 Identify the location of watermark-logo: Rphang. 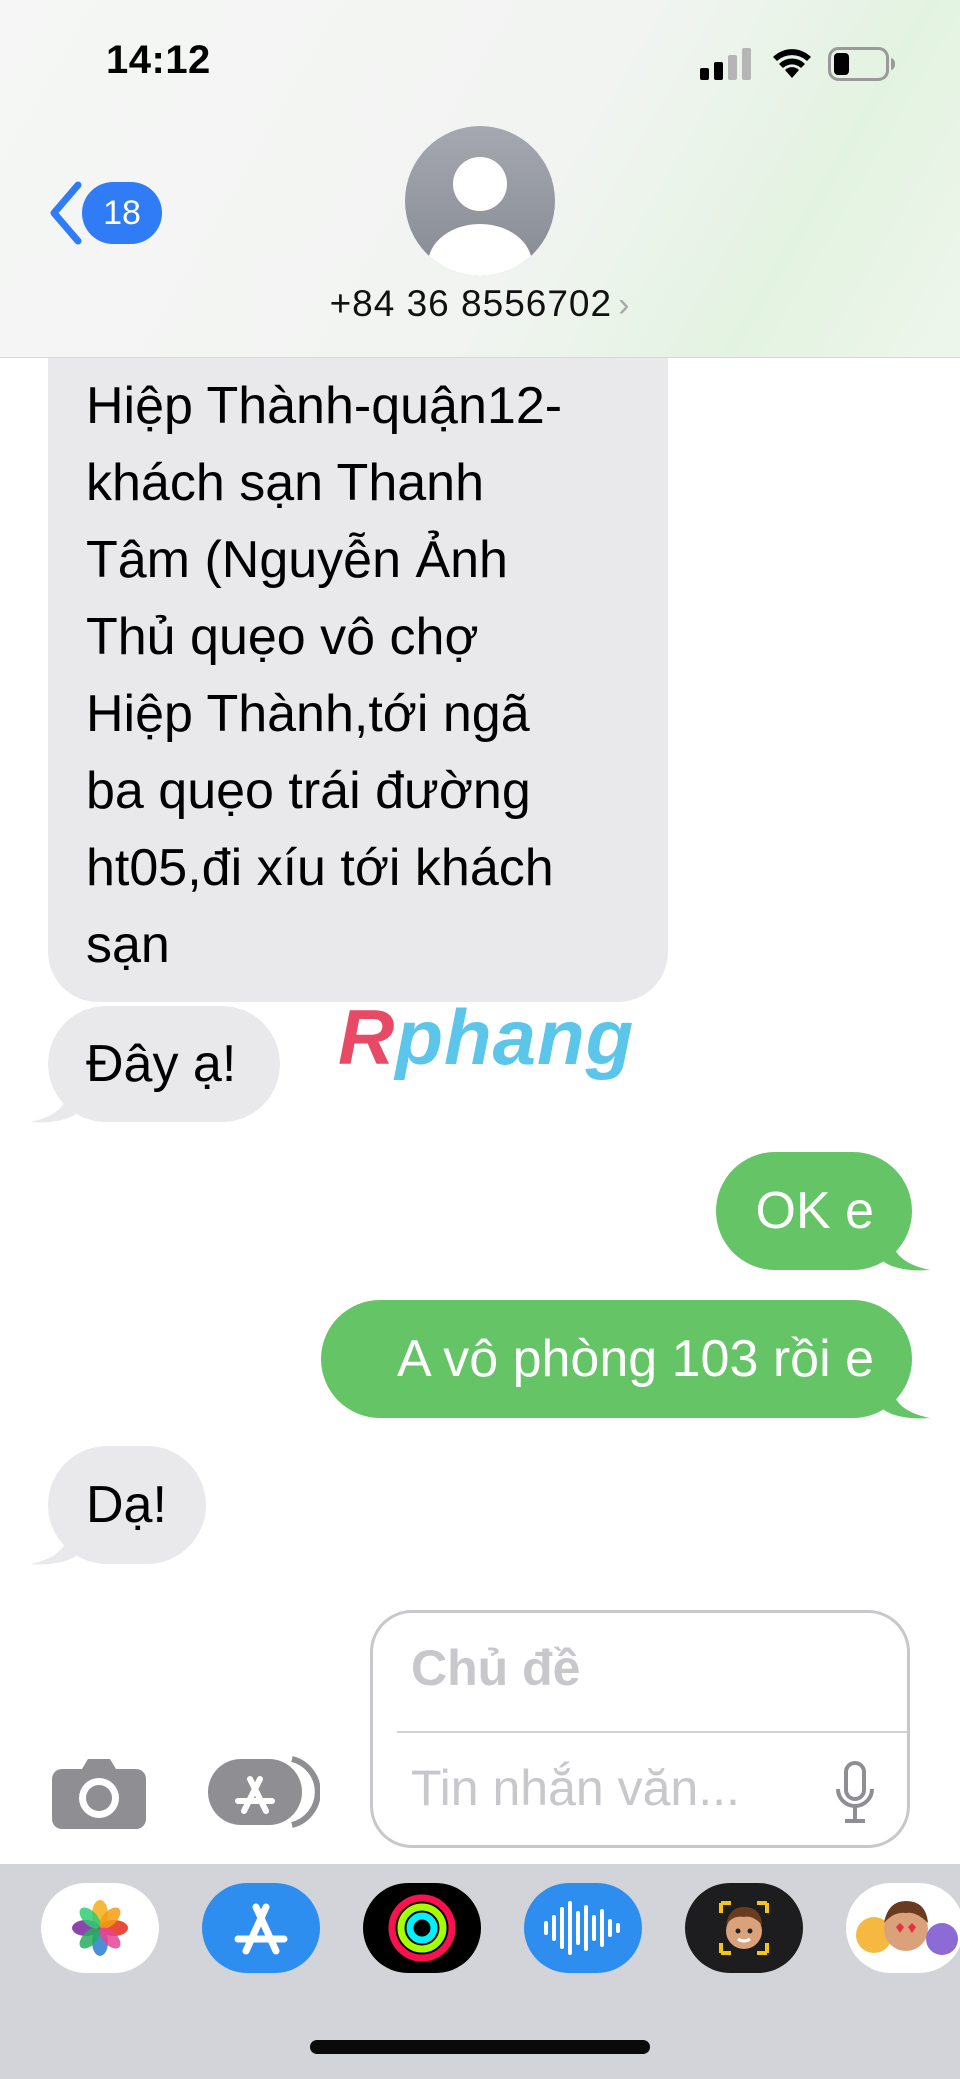
(486, 1037).